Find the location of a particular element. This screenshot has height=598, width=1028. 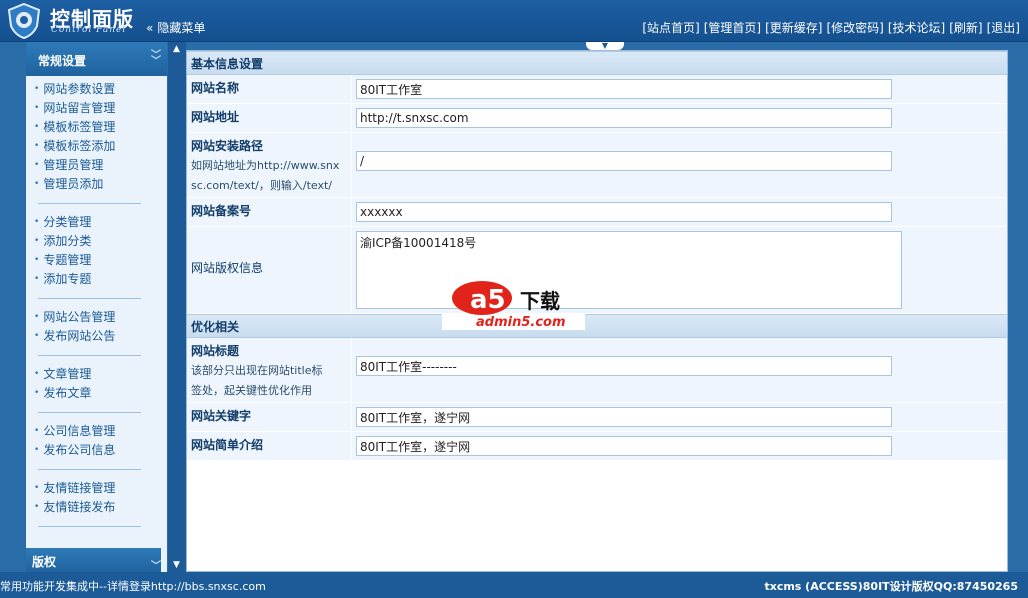

sidebar-item-articles: 文章管理 is located at coordinates (100, 374).